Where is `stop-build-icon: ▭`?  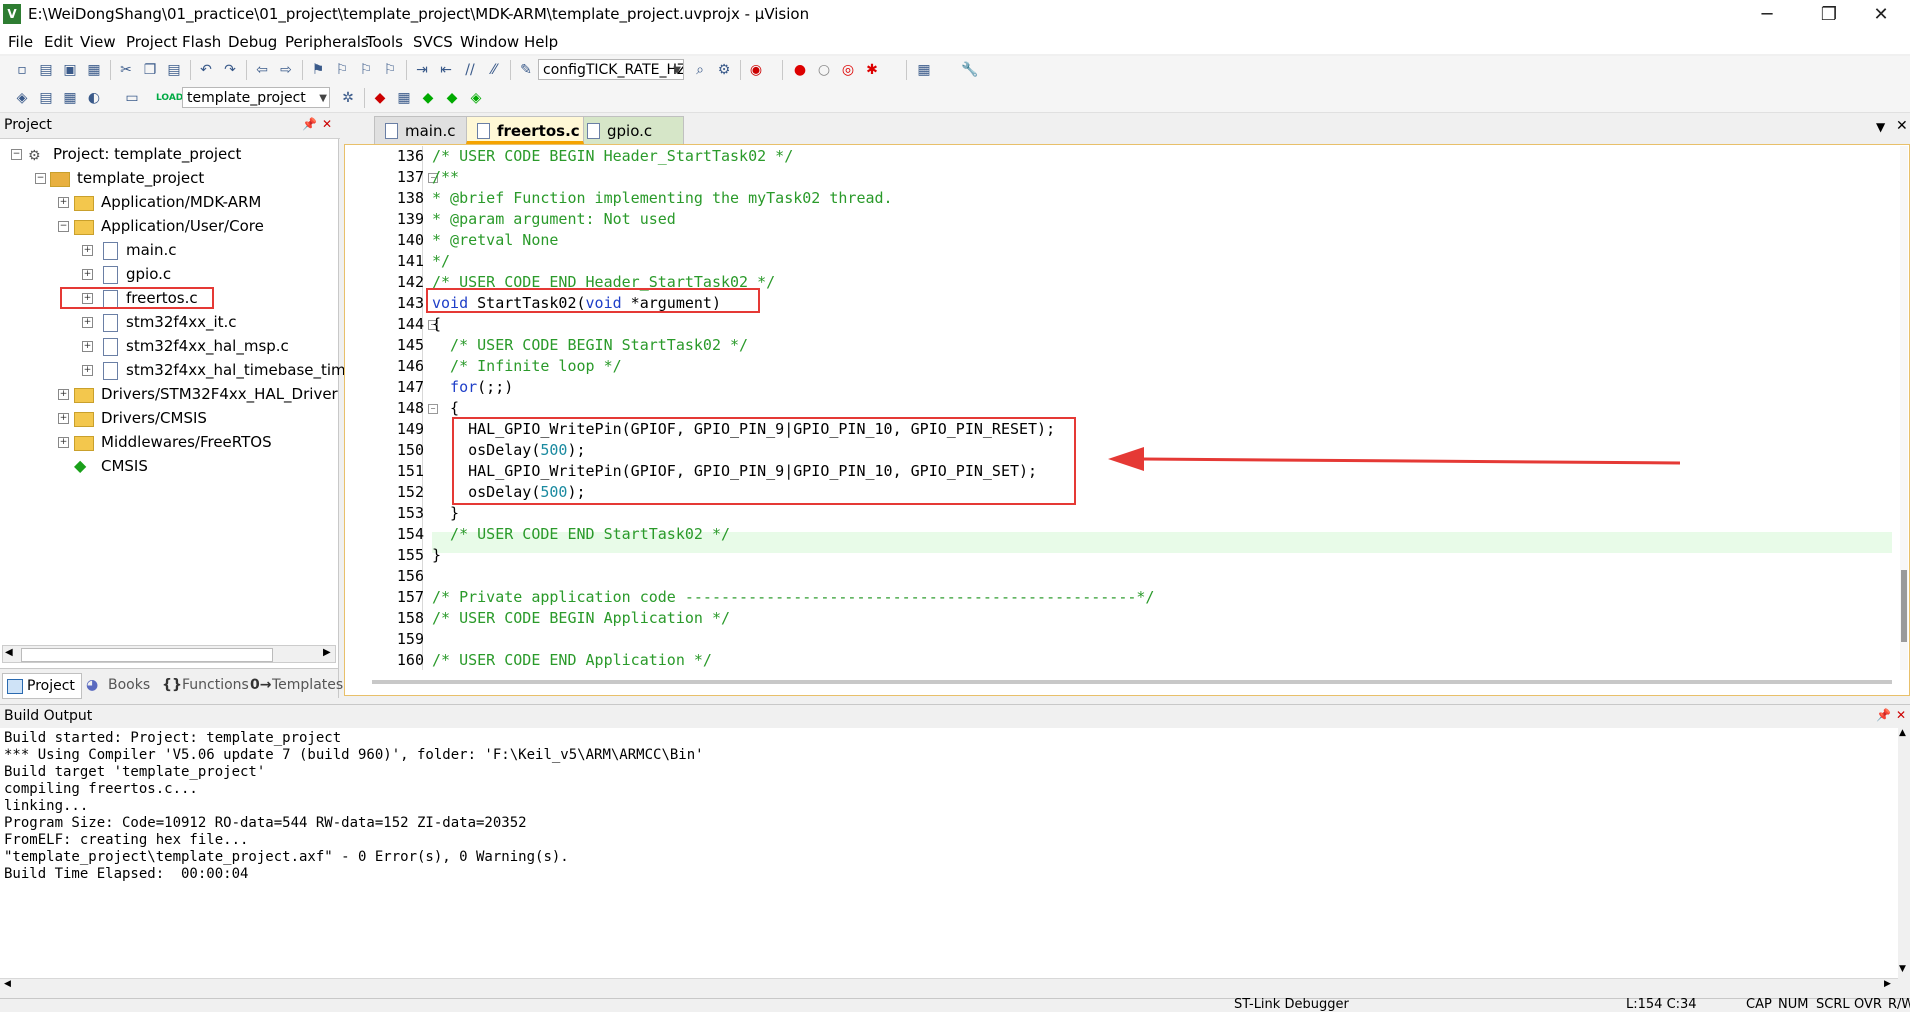 stop-build-icon: ▭ is located at coordinates (132, 98).